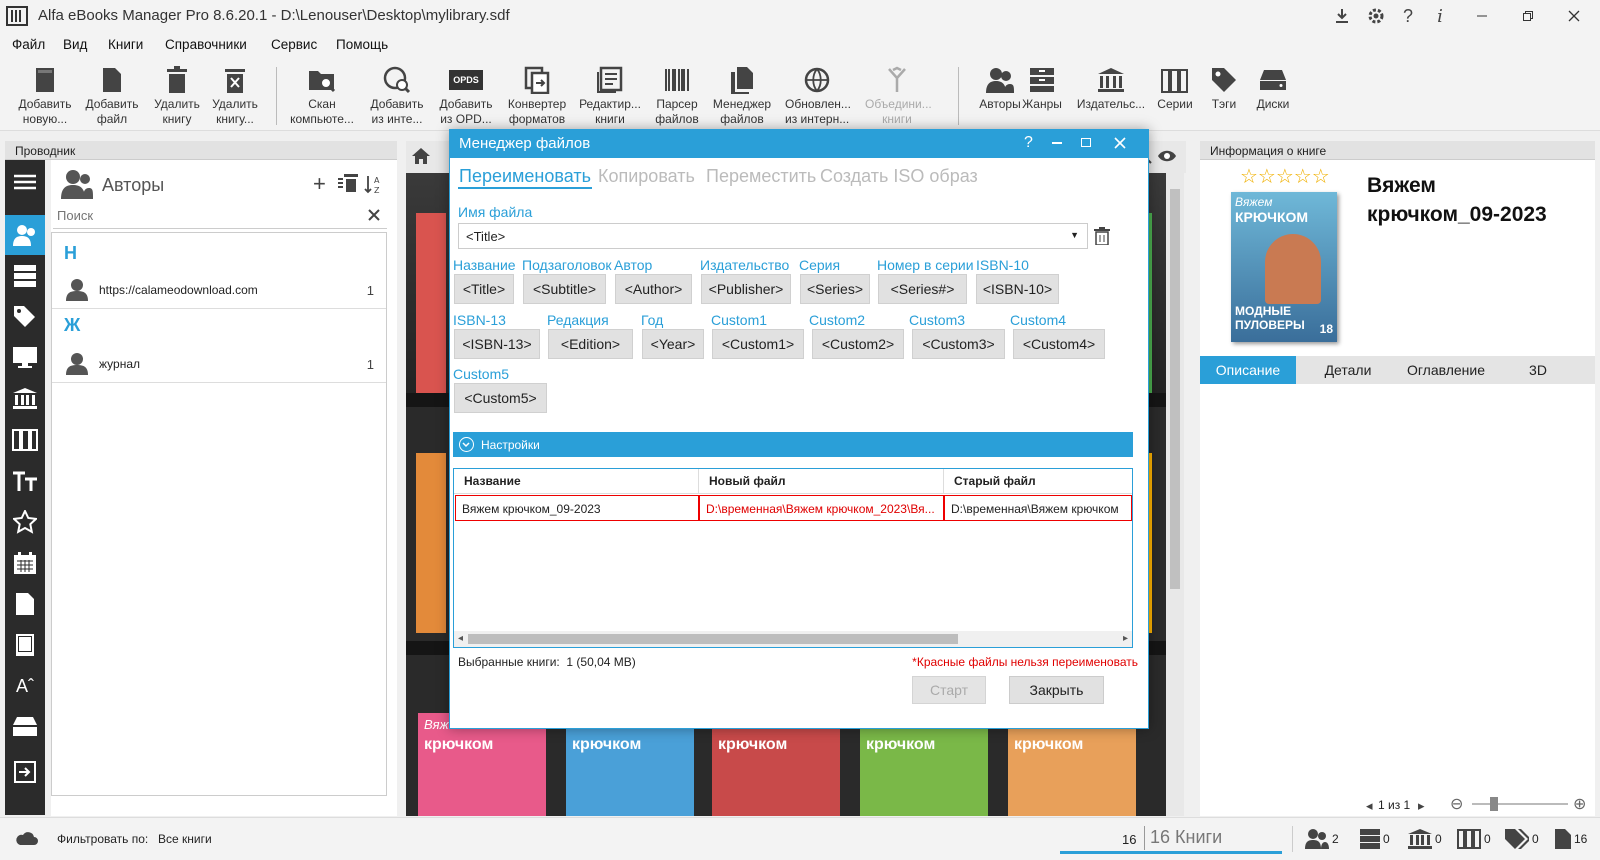 This screenshot has height=860, width=1600. What do you see at coordinates (362, 44) in the screenshot?
I see `menu-help: Помощь` at bounding box center [362, 44].